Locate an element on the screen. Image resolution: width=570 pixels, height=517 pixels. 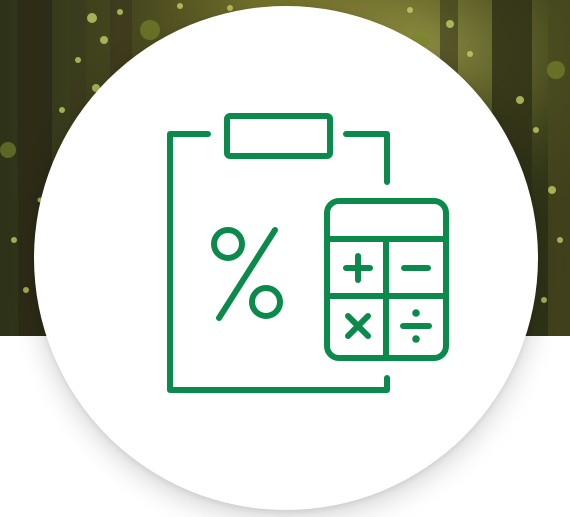
percent-dot-bottom is located at coordinates (266, 302).